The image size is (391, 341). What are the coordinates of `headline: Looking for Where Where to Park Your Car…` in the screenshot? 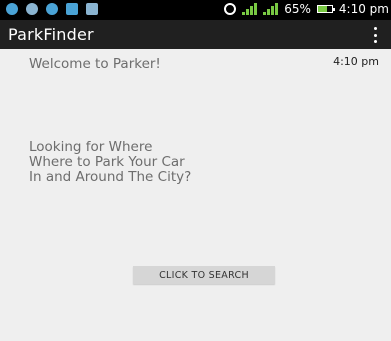 It's located at (110, 162).